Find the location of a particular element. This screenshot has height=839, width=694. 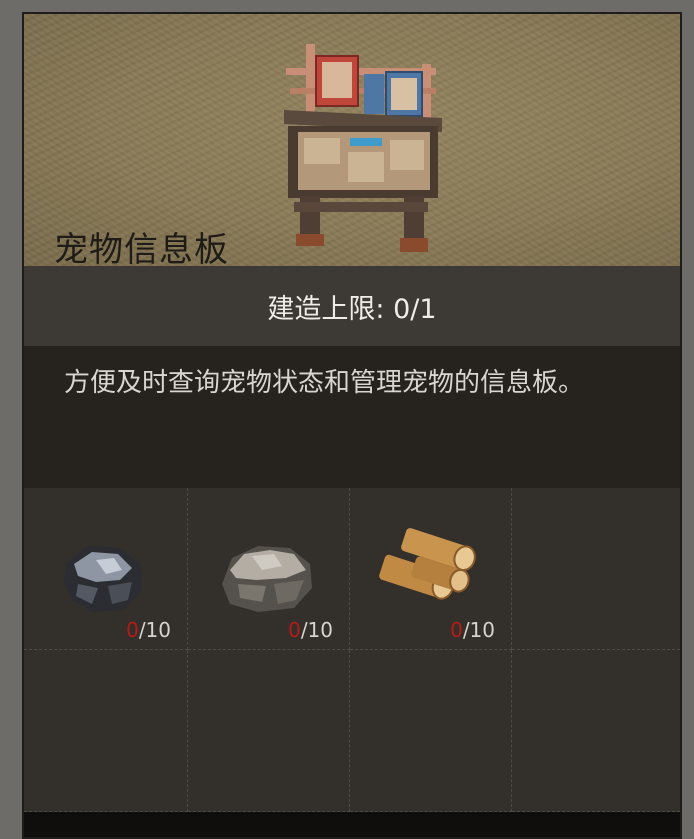

build-limit: 建造上限: 0/1 is located at coordinates (352, 306).